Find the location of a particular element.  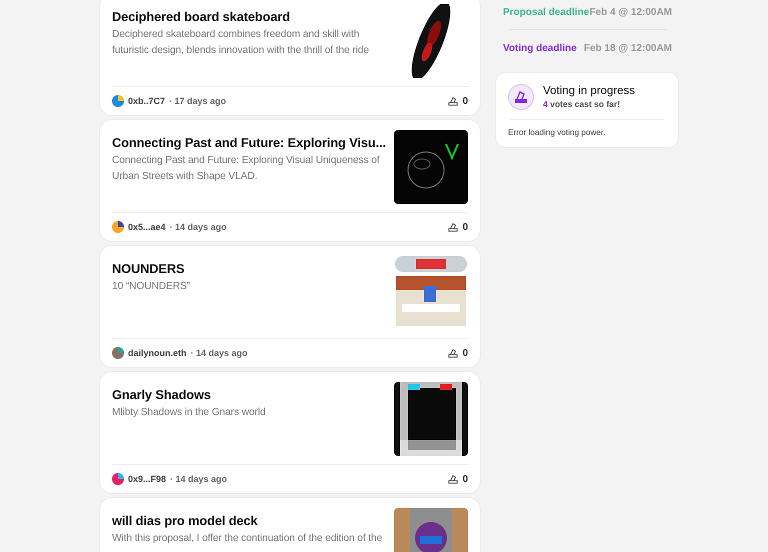

proposal-card: NOUNDERS 10 “NOUNDERS” dailynoun.eth · 14 days ago 0 is located at coordinates (290, 306).